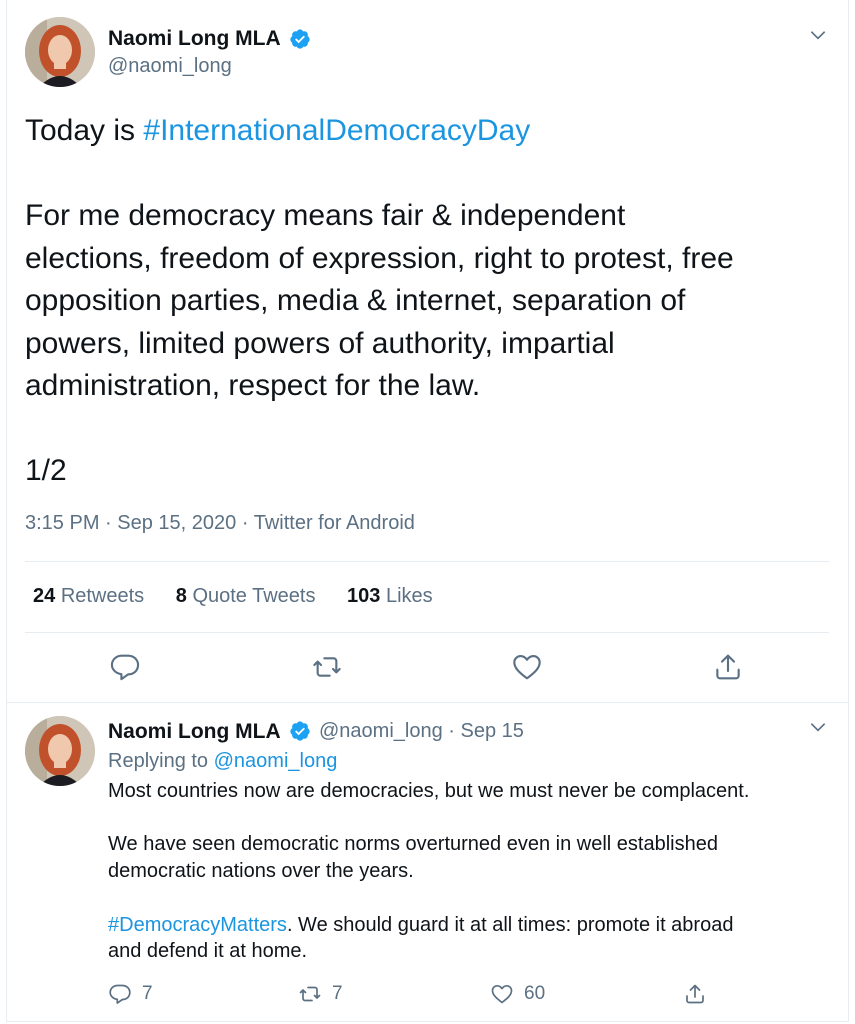  What do you see at coordinates (194, 732) in the screenshot?
I see `reply-author-name: Naomi Long MLA` at bounding box center [194, 732].